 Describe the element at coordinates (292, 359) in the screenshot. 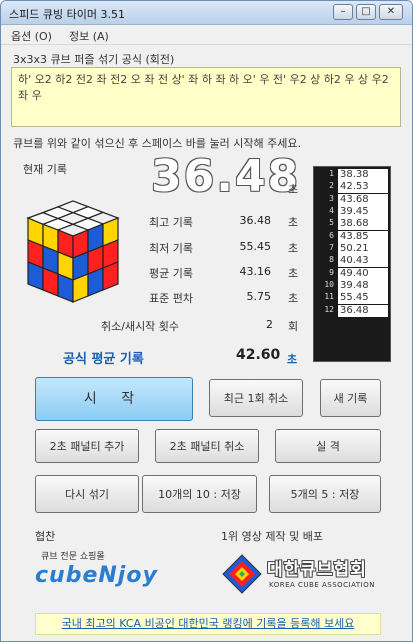

I see `official-average-unit: 초` at that location.